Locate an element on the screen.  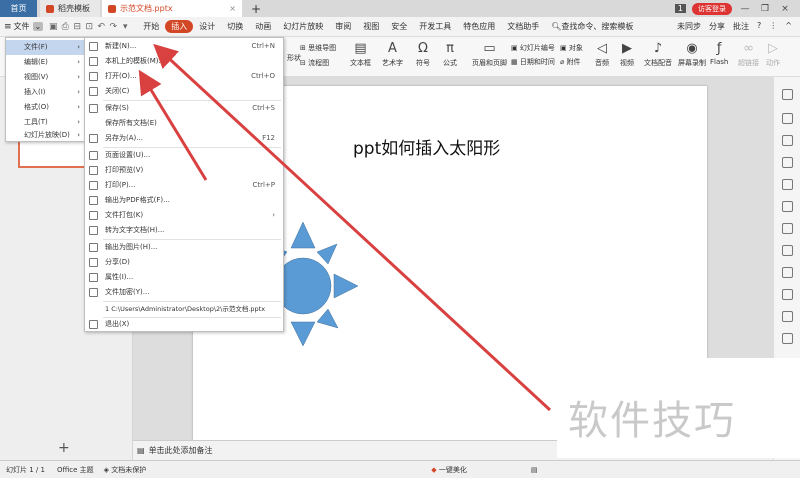
tab-animation: 动画 is located at coordinates (263, 26).